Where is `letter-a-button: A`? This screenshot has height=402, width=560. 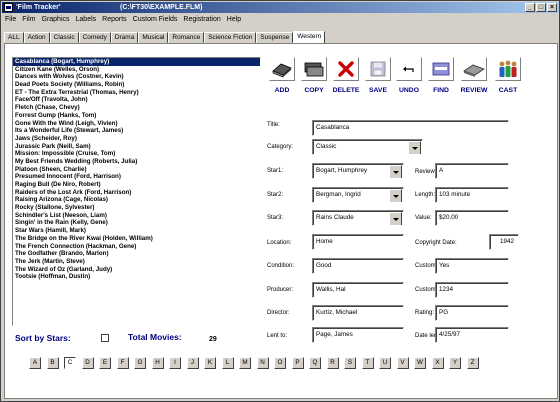
letter-a-button: A is located at coordinates (35, 363).